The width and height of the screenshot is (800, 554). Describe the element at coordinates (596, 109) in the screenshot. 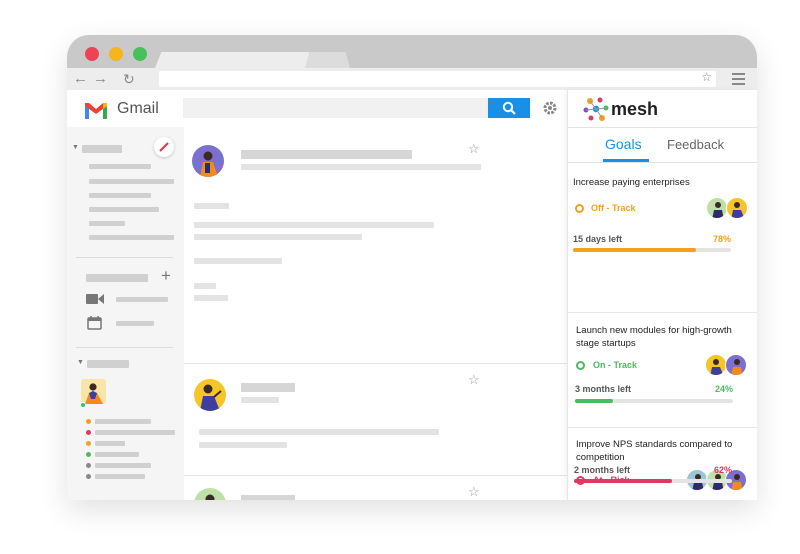

I see `mesh-logo-icon` at that location.